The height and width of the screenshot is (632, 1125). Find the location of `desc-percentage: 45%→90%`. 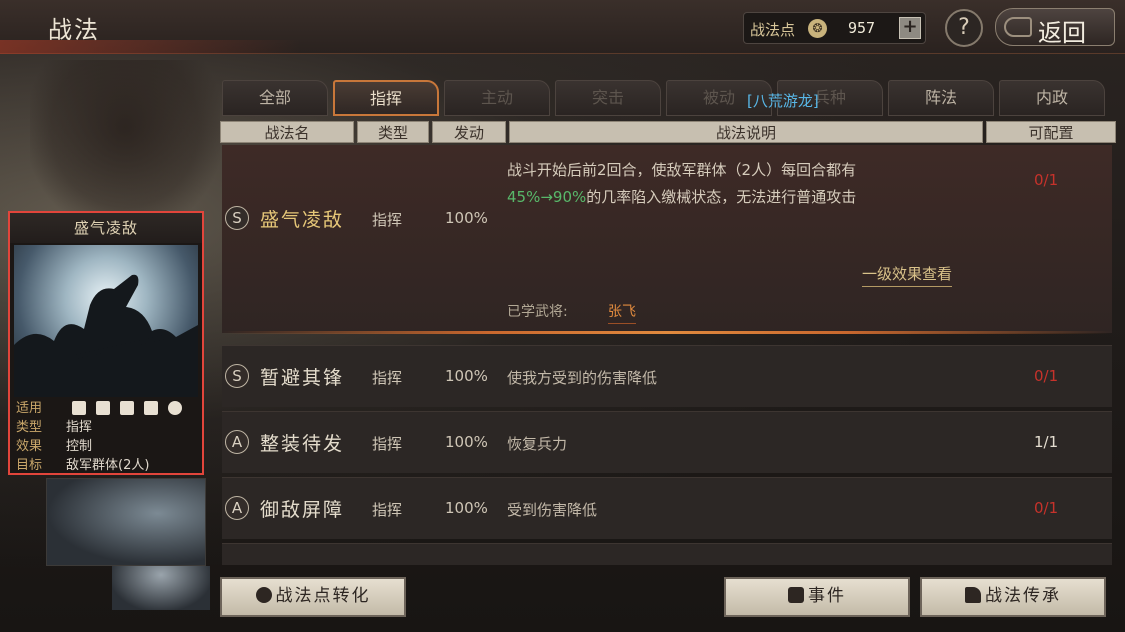

desc-percentage: 45%→90% is located at coordinates (547, 197).